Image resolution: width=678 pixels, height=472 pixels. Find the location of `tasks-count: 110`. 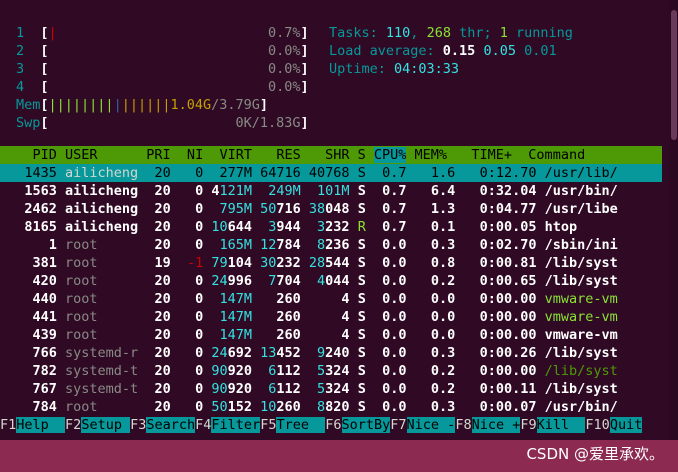

tasks-count: 110 is located at coordinates (398, 33).